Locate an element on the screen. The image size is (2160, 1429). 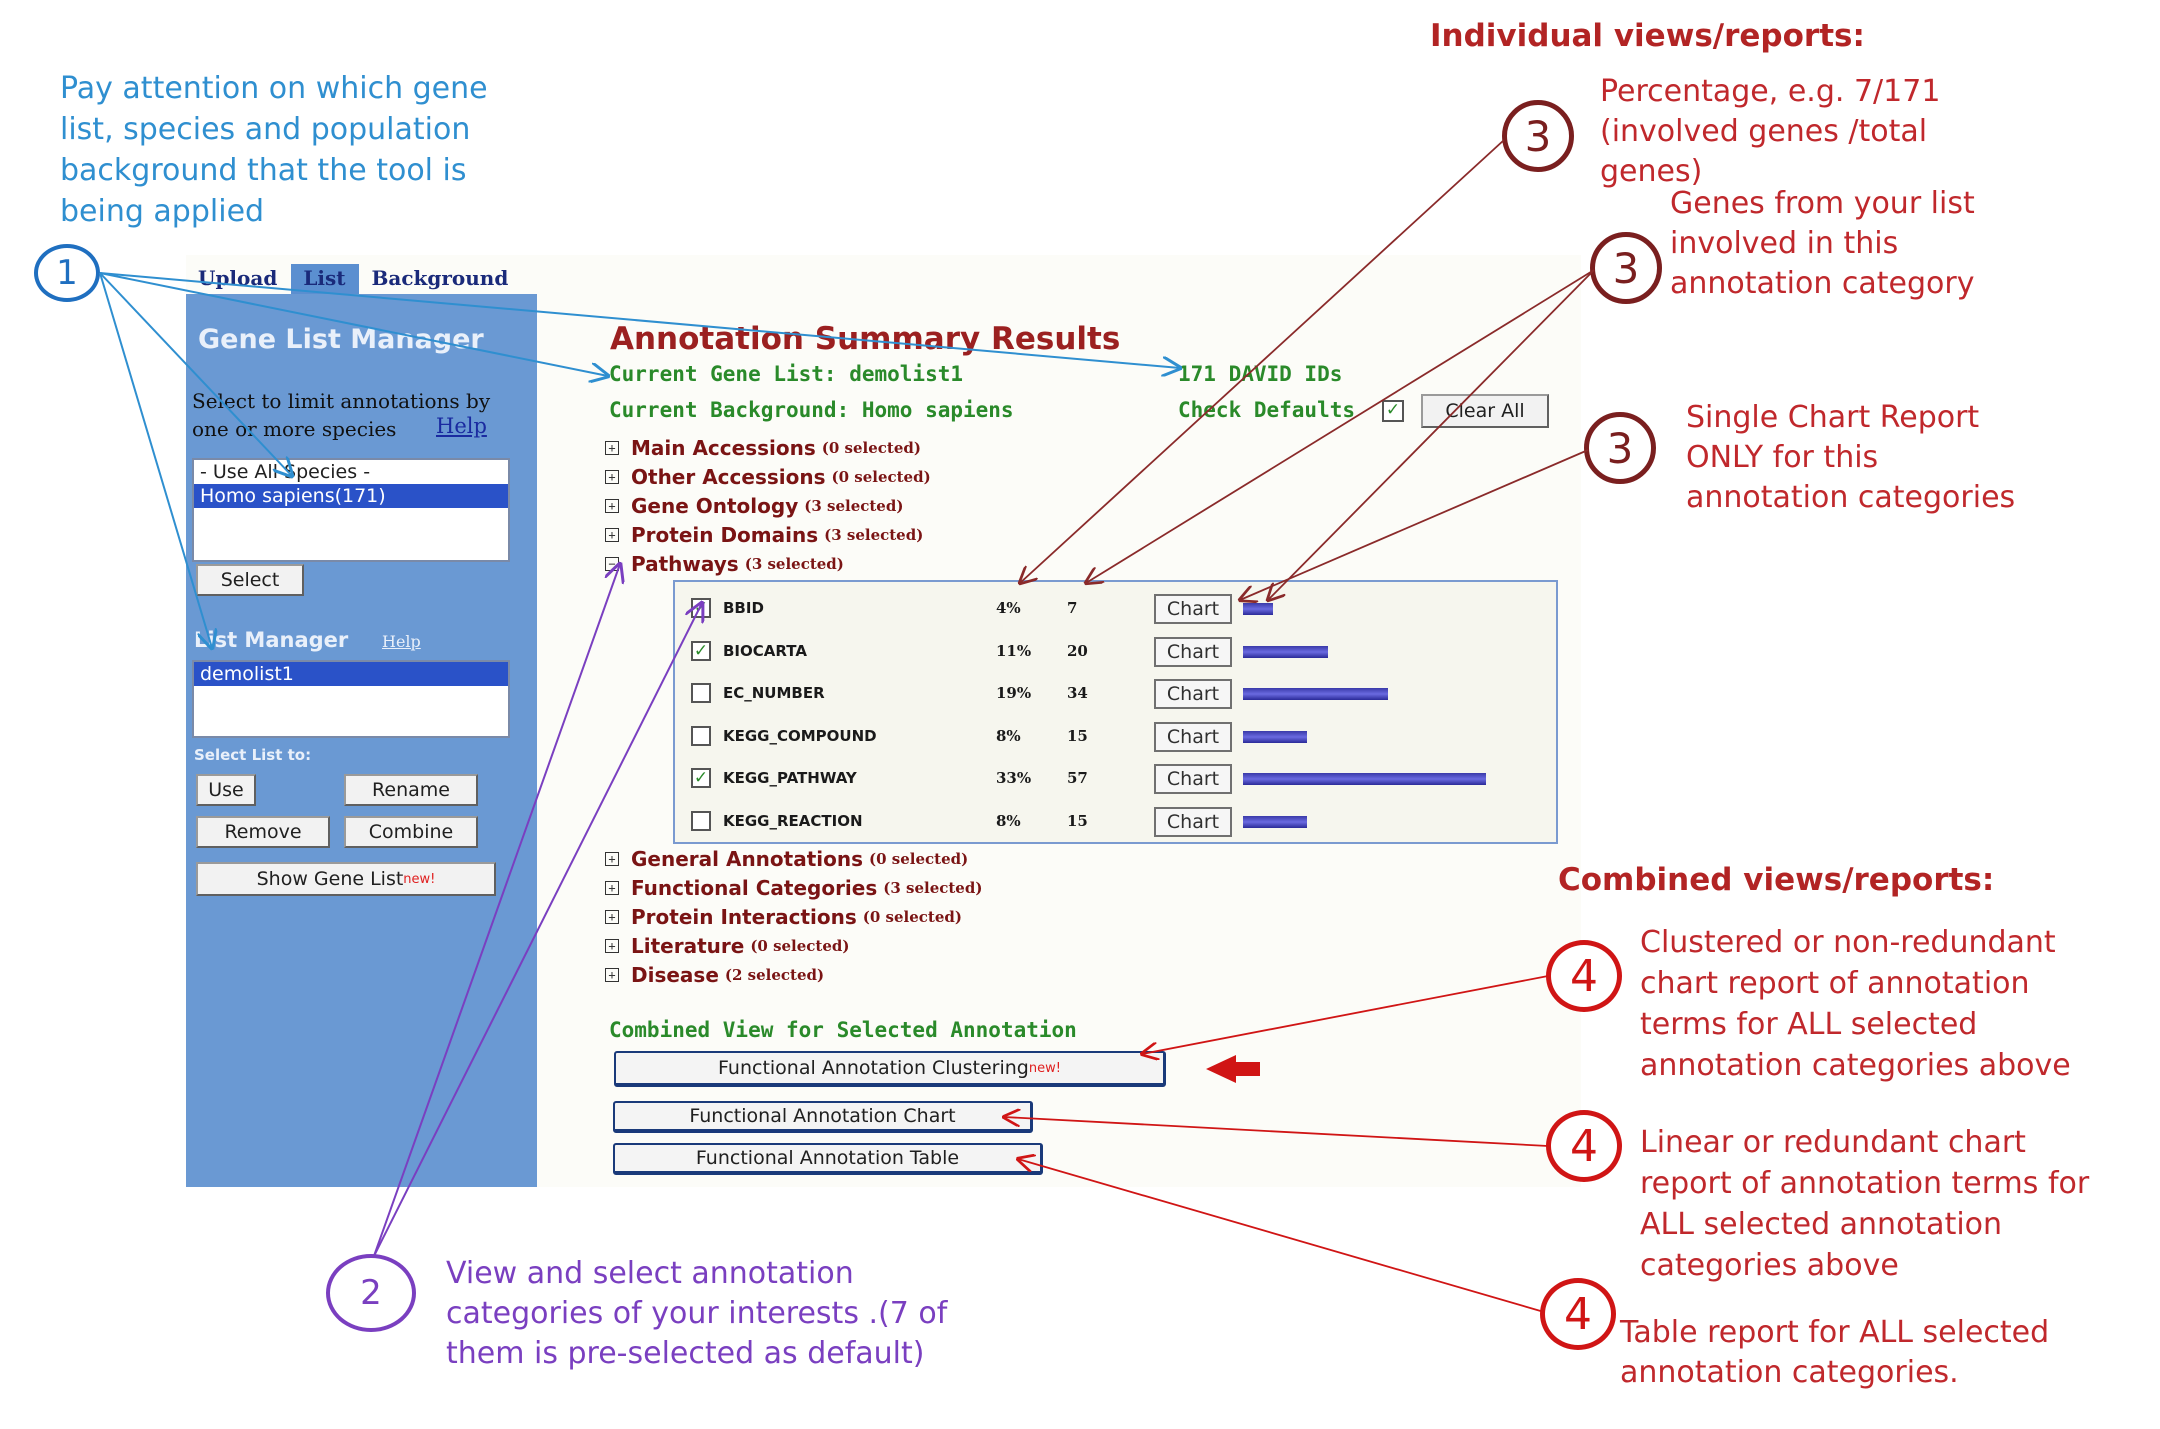
rename-button: Rename is located at coordinates (411, 790).